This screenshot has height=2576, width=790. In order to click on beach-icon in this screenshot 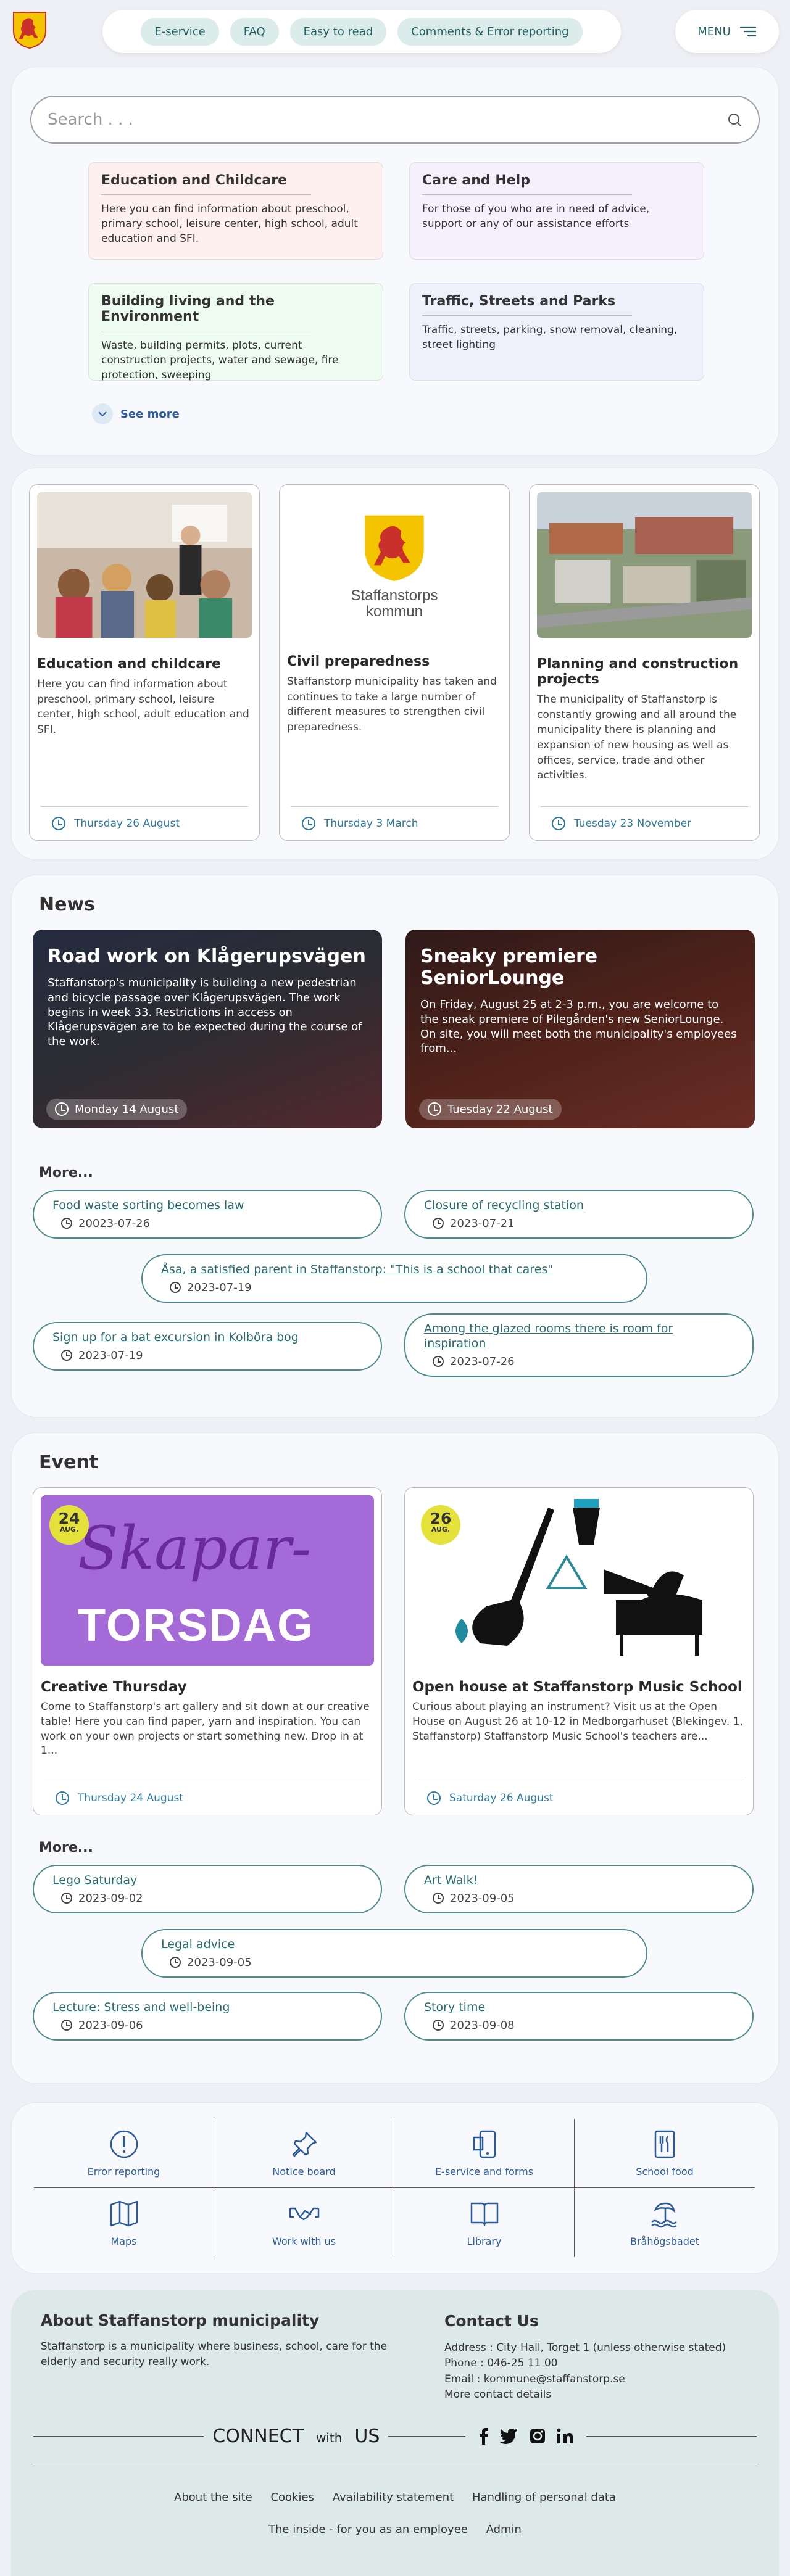, I will do `click(664, 2214)`.